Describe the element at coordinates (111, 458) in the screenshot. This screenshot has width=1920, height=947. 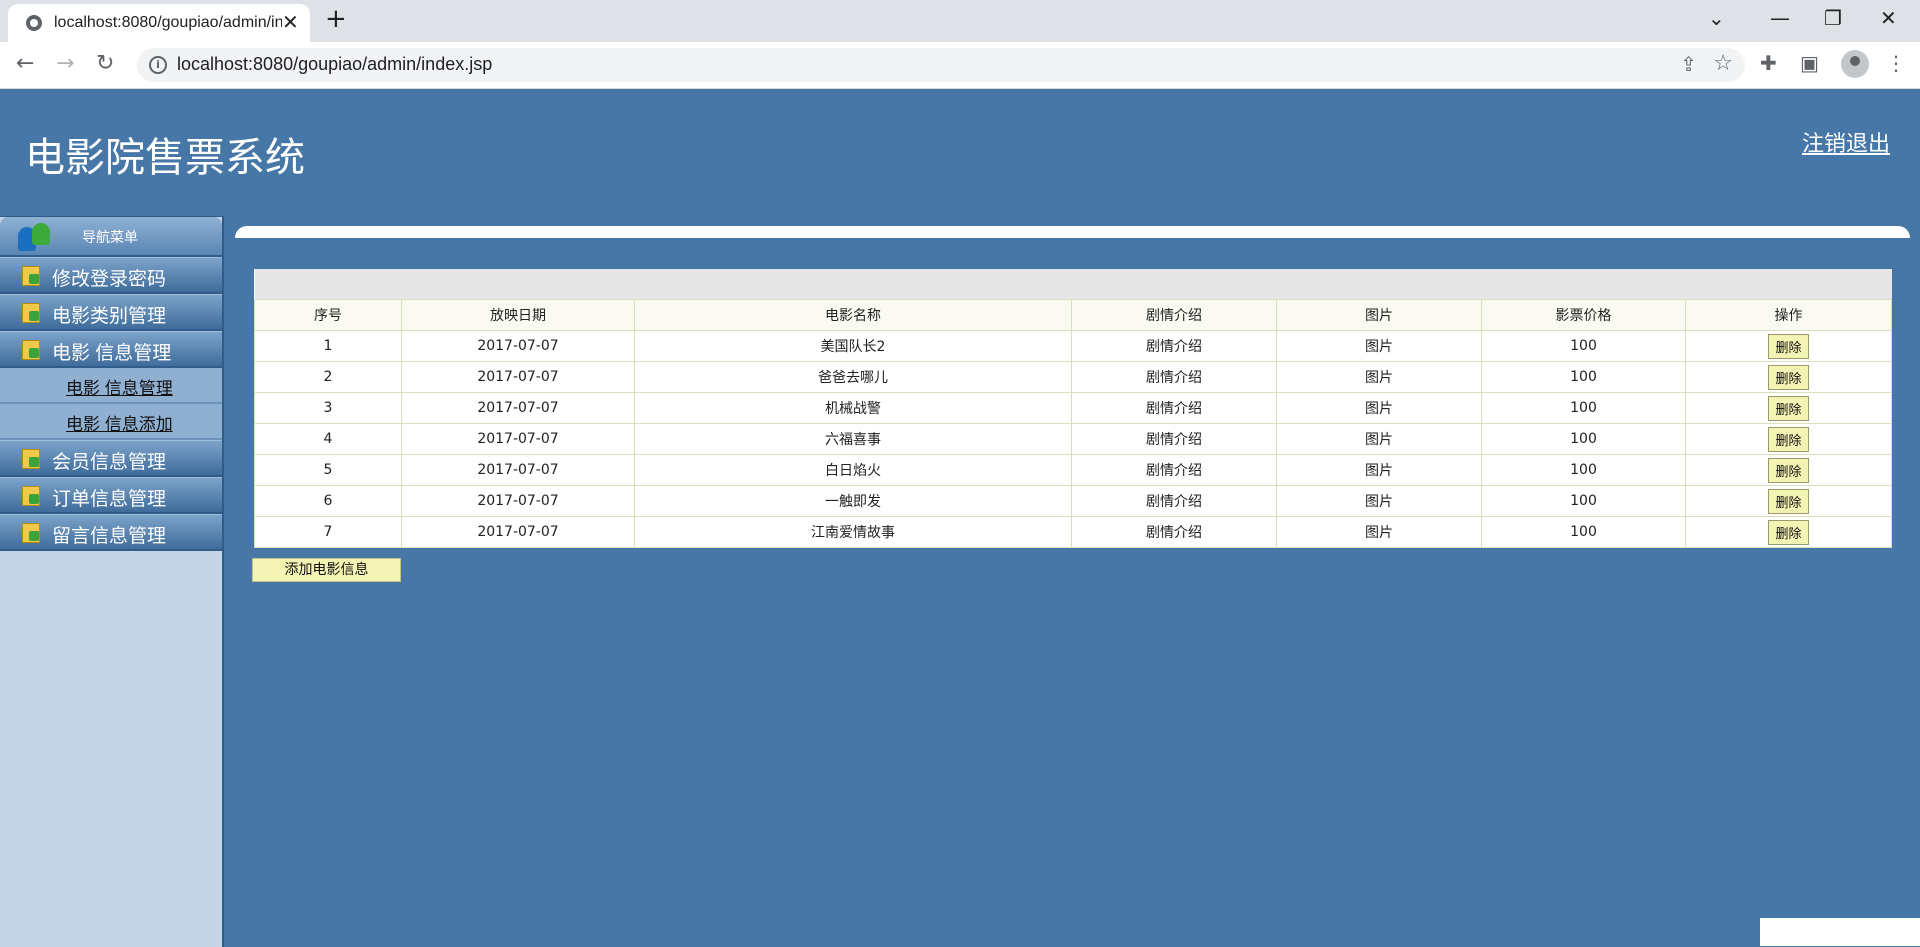
I see `sidebar-item-member: 会员信息管理` at that location.